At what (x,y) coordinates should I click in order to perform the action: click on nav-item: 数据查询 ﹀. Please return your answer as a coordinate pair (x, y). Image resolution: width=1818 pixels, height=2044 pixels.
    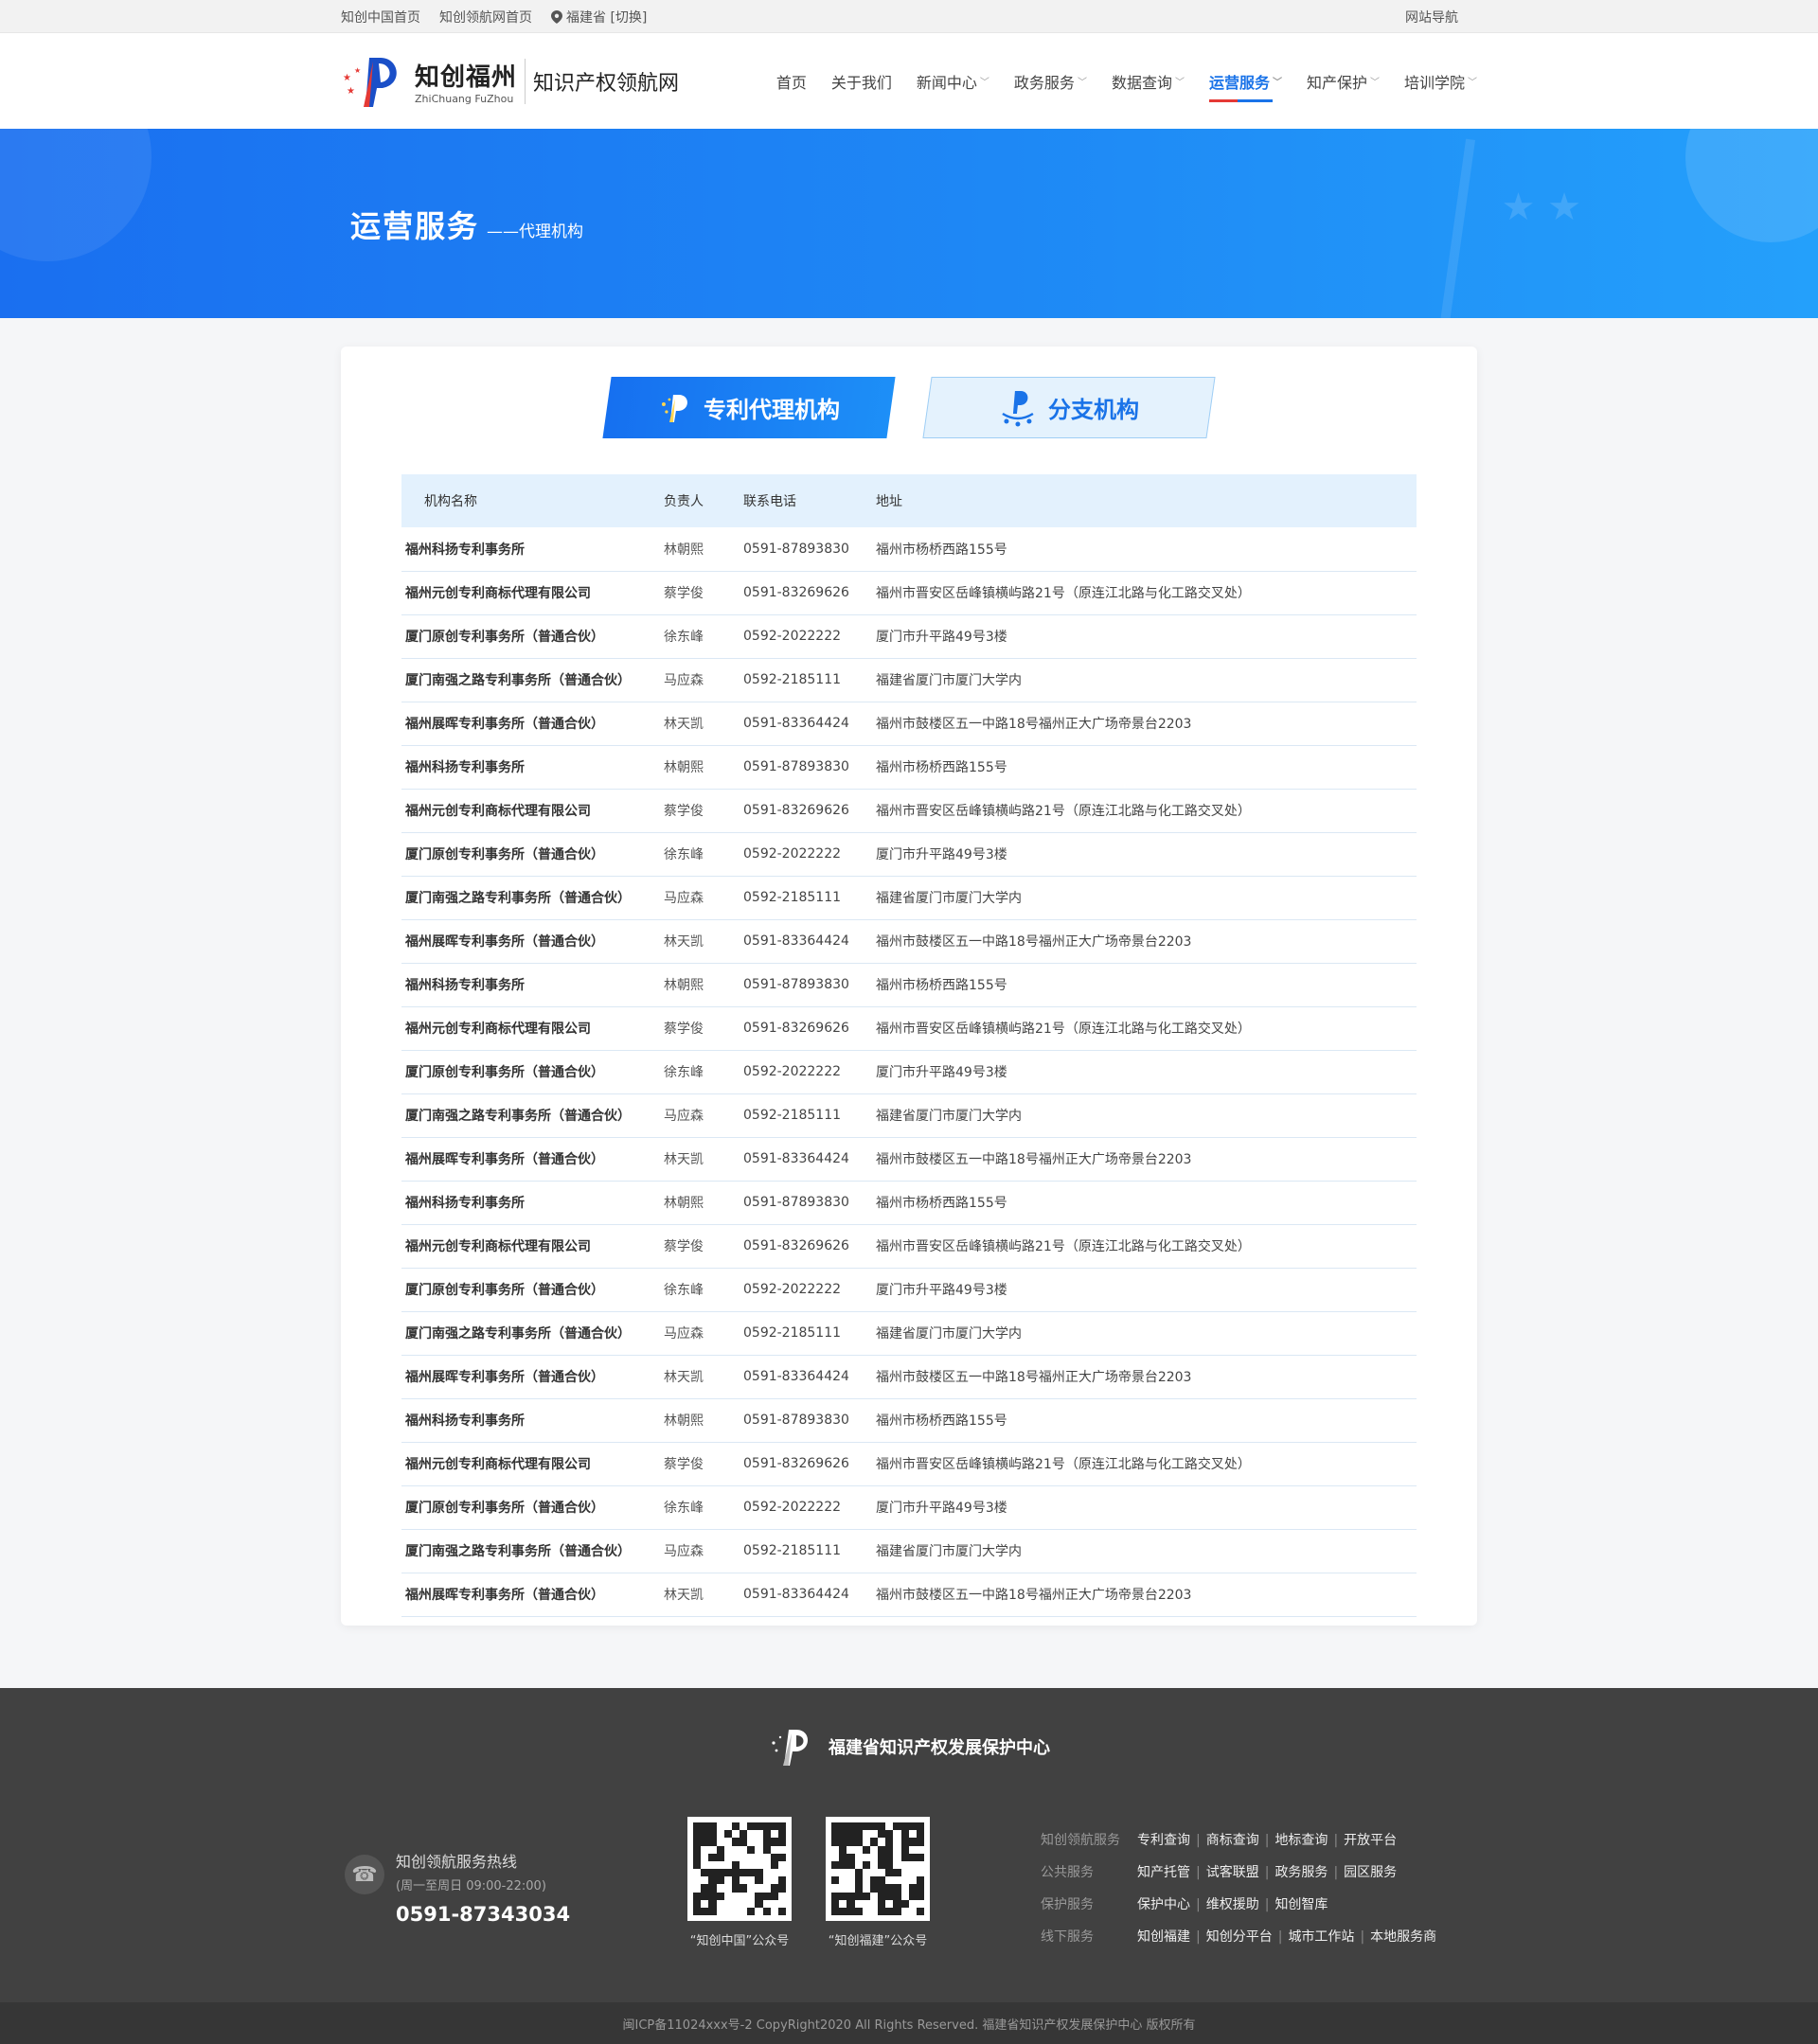
    Looking at the image, I should click on (1148, 81).